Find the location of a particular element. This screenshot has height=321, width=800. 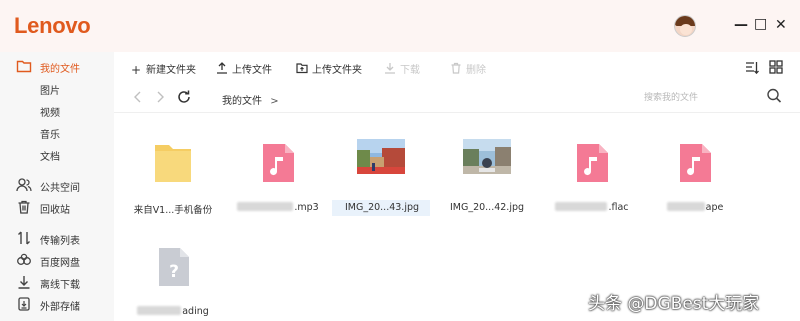

sidebar-item-label: 视频 is located at coordinates (50, 113).